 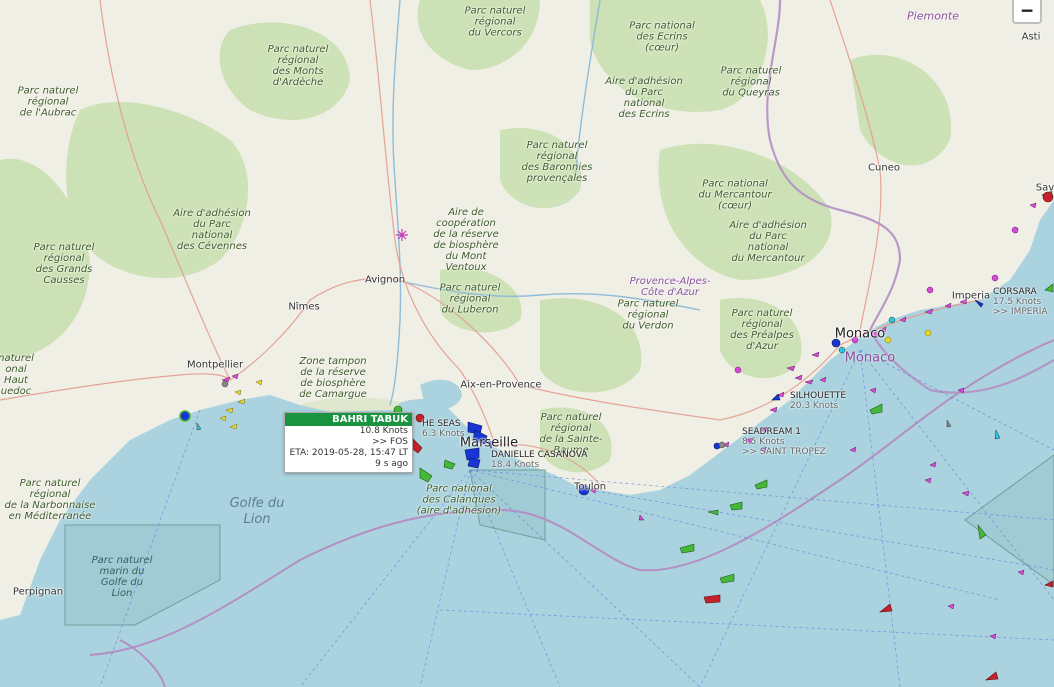 What do you see at coordinates (348, 453) in the screenshot?
I see `popup-eta: ETA: 2019-05-28, 15:47 LT` at bounding box center [348, 453].